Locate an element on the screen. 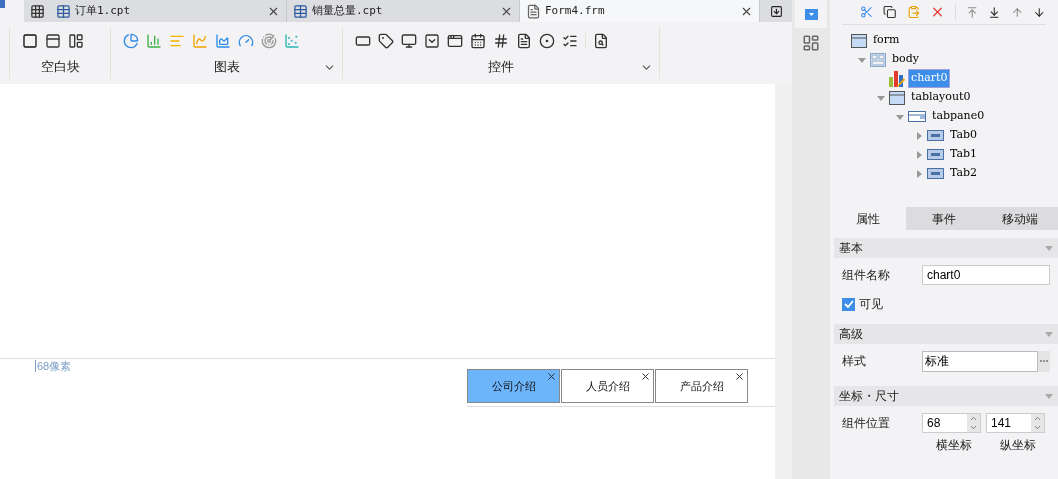 The height and width of the screenshot is (479, 1058). tree-node-label: Tab0 is located at coordinates (964, 135).